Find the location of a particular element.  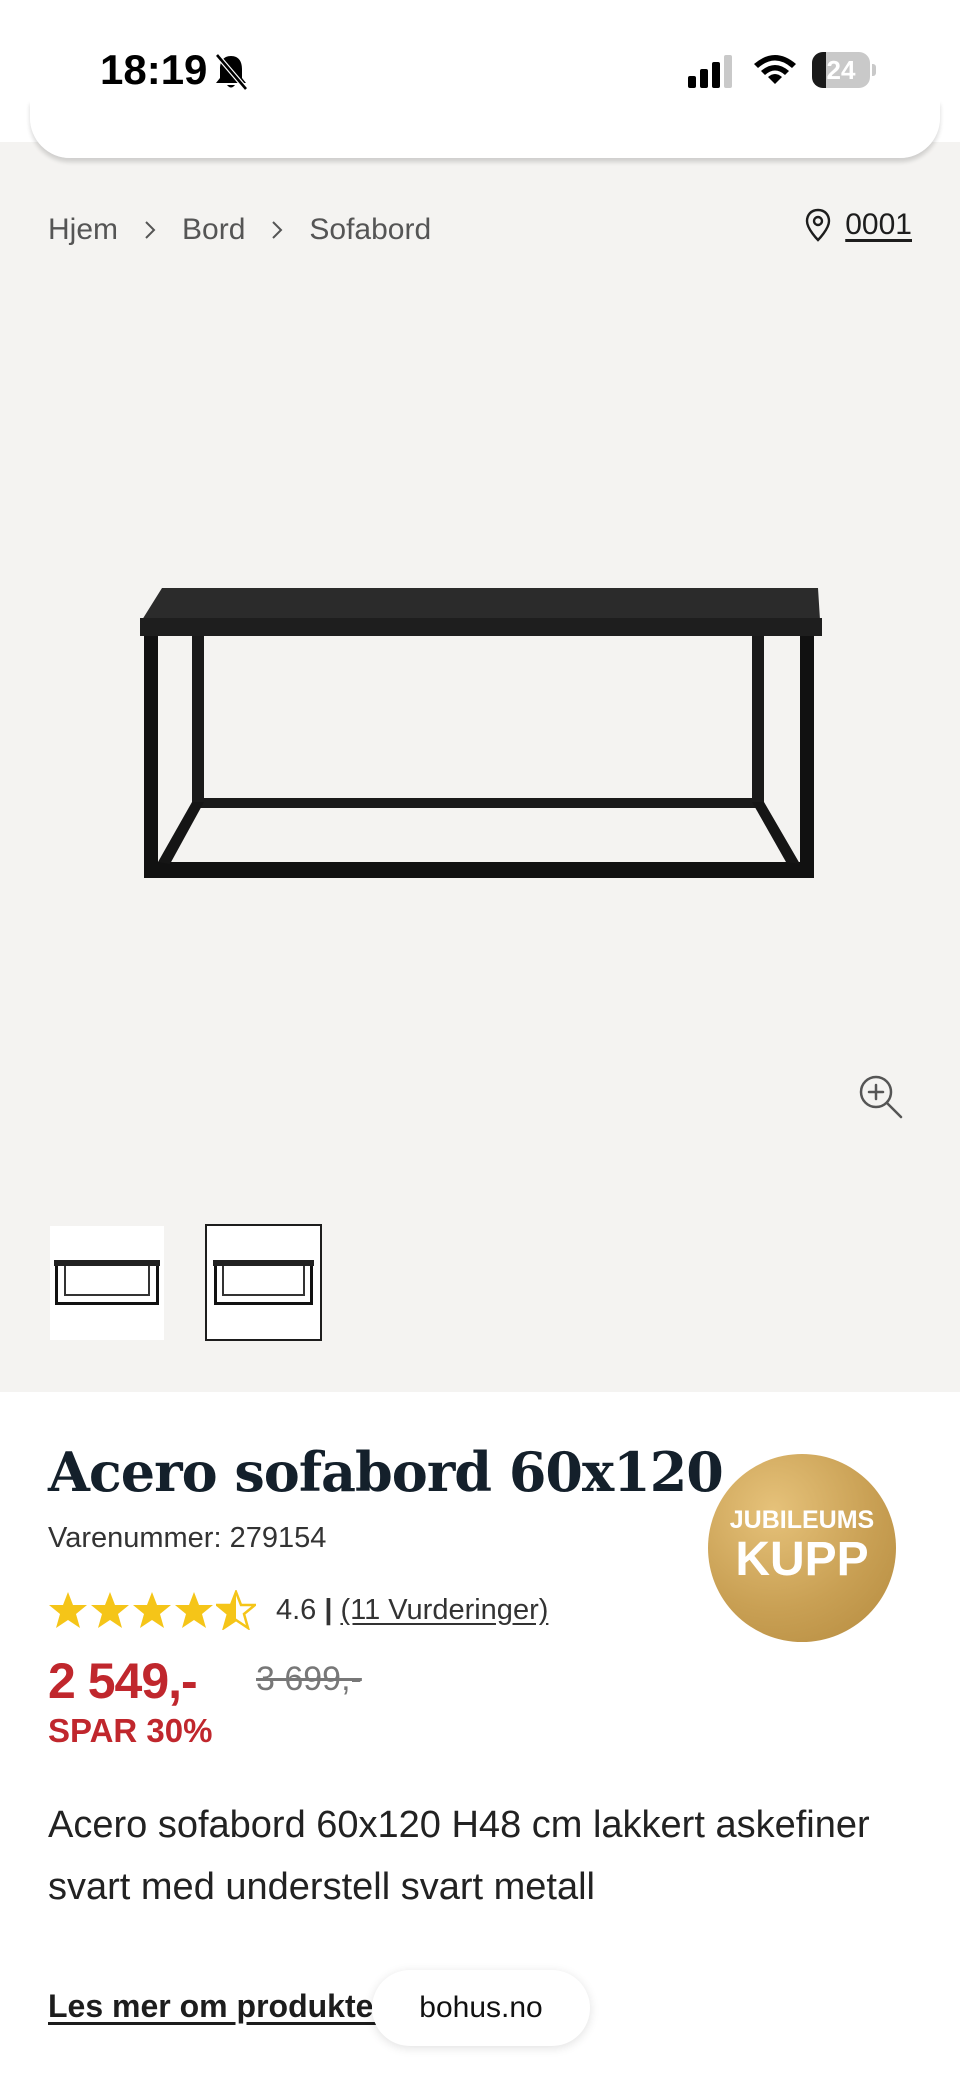

battery-icon: 24 is located at coordinates (844, 70).